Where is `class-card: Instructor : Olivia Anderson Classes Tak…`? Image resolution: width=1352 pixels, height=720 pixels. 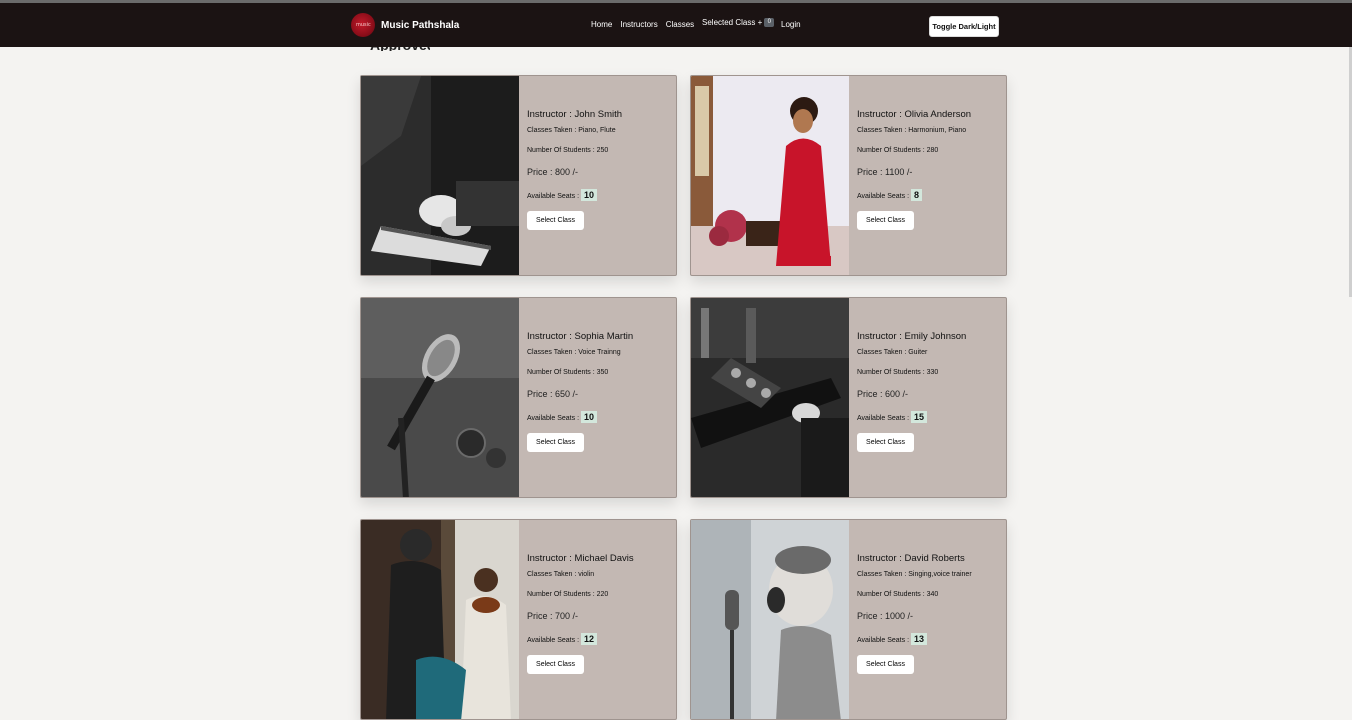 class-card: Instructor : Olivia Anderson Classes Tak… is located at coordinates (848, 175).